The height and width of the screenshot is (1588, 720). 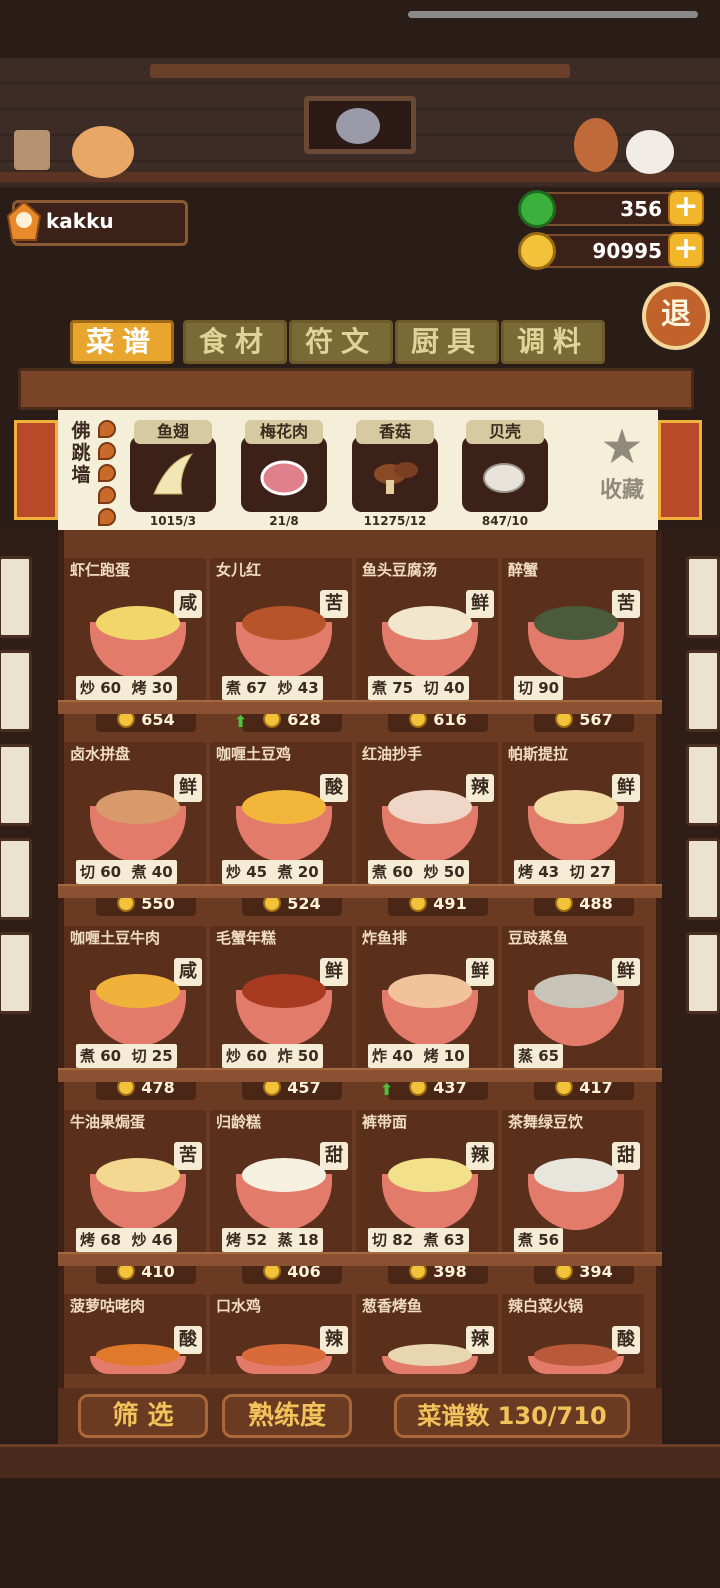 What do you see at coordinates (284, 474) in the screenshot?
I see `ingredient-card: 梅花肉 21/8` at bounding box center [284, 474].